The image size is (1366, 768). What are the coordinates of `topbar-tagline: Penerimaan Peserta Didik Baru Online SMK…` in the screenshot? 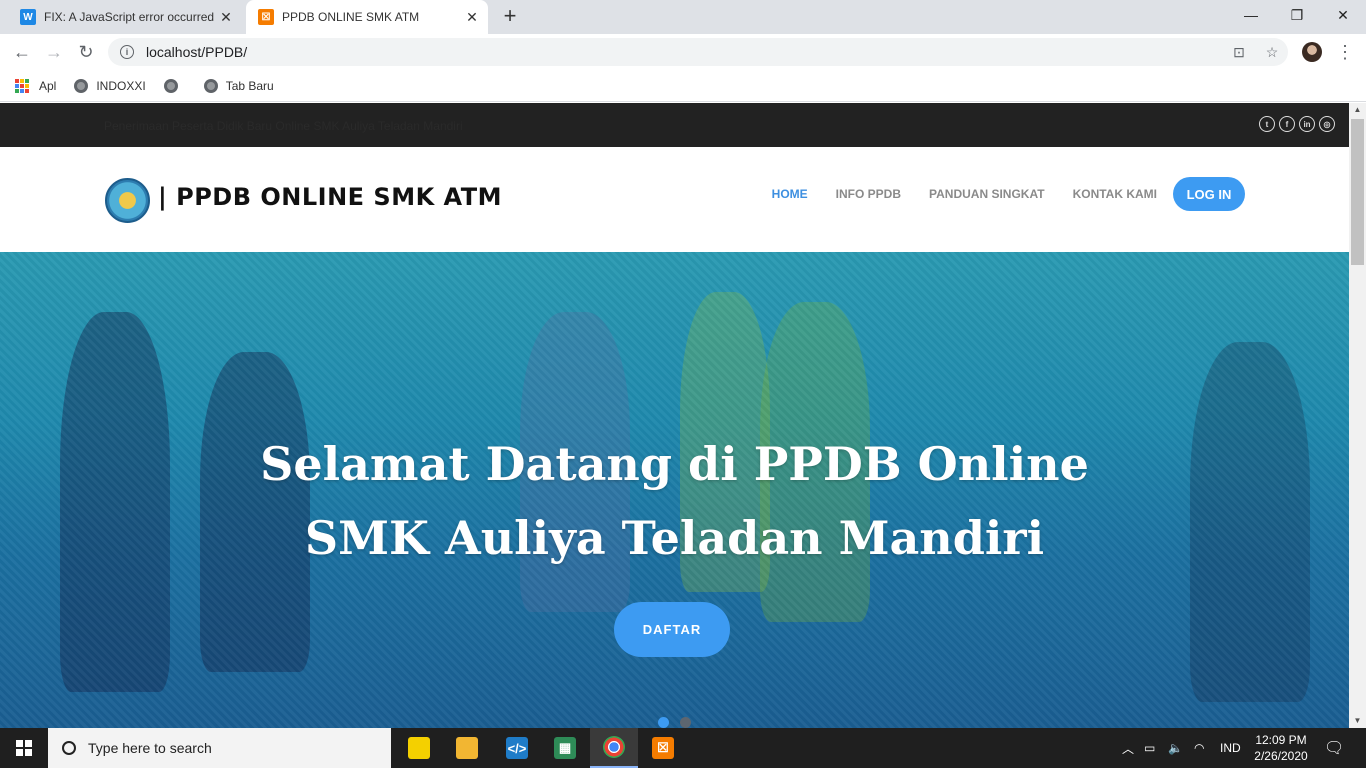 It's located at (283, 126).